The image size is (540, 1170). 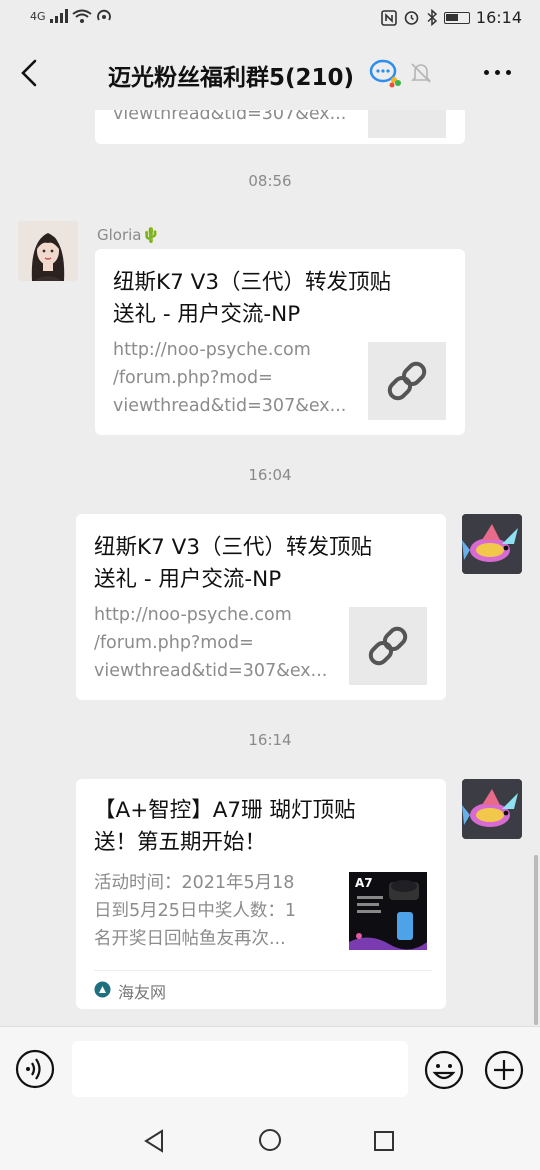 What do you see at coordinates (270, 475) in the screenshot?
I see `timestamp: 16:04` at bounding box center [270, 475].